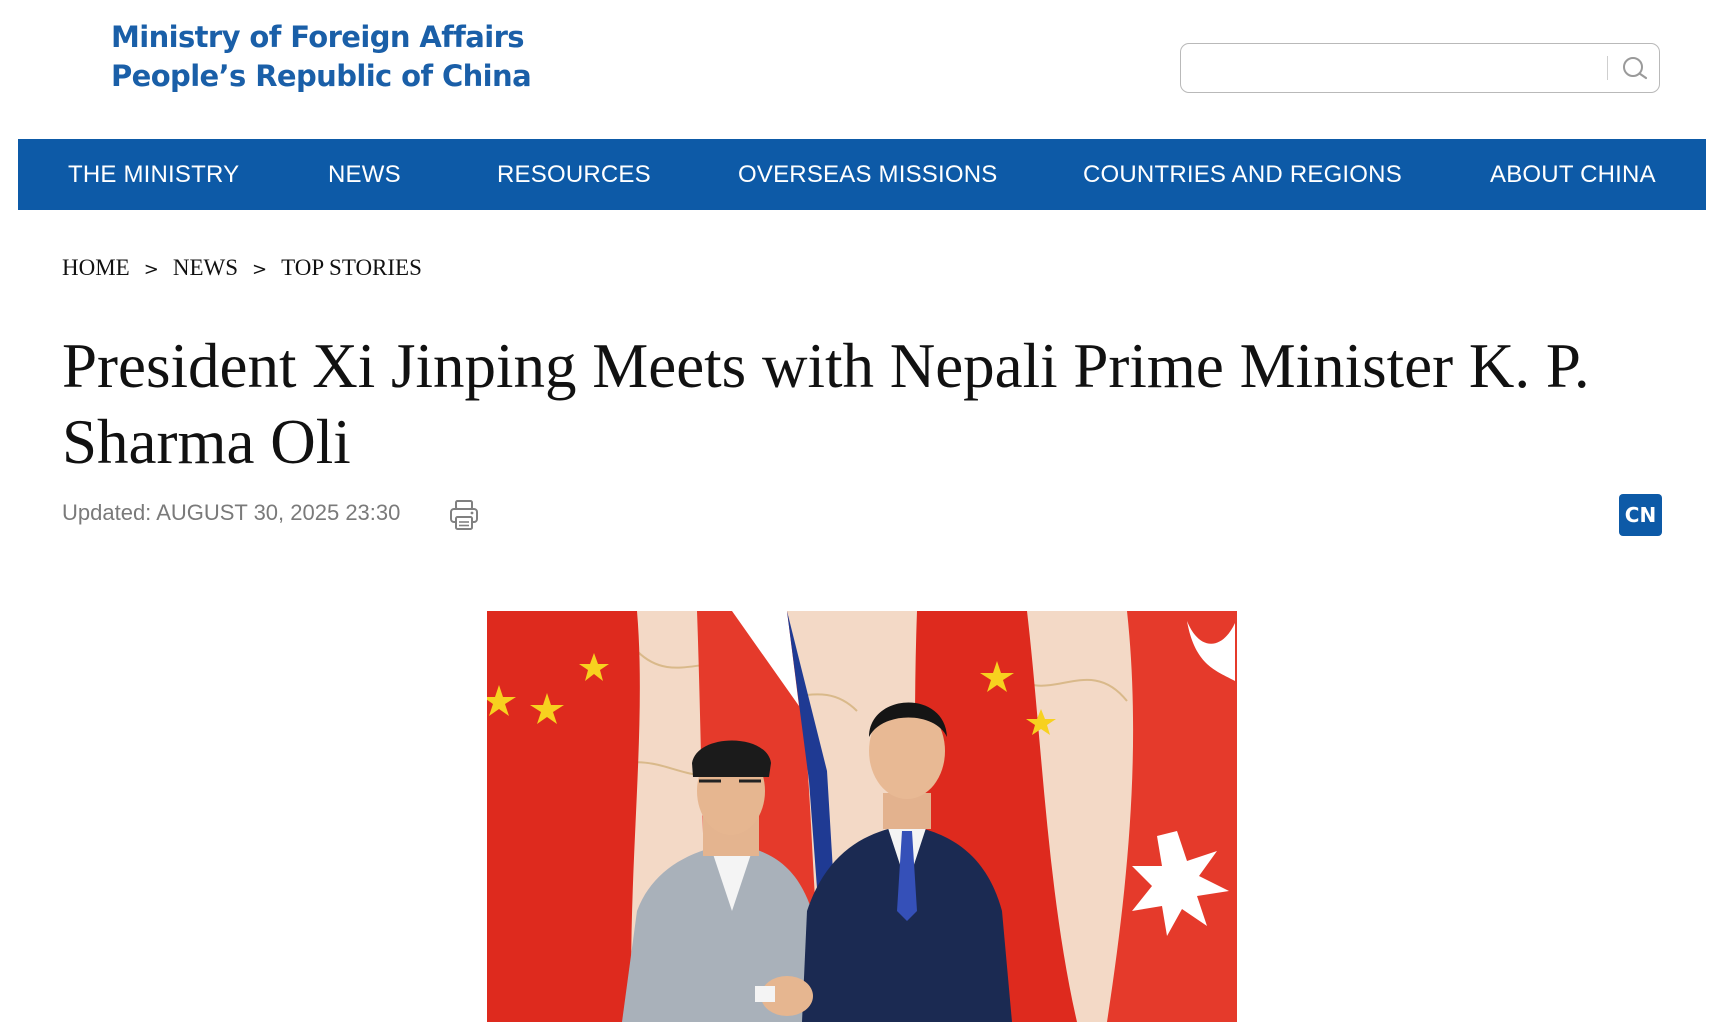 Image resolution: width=1710 pixels, height=1022 pixels. I want to click on breadcrumb: HOME > NEWS > TOP STORIES, so click(242, 268).